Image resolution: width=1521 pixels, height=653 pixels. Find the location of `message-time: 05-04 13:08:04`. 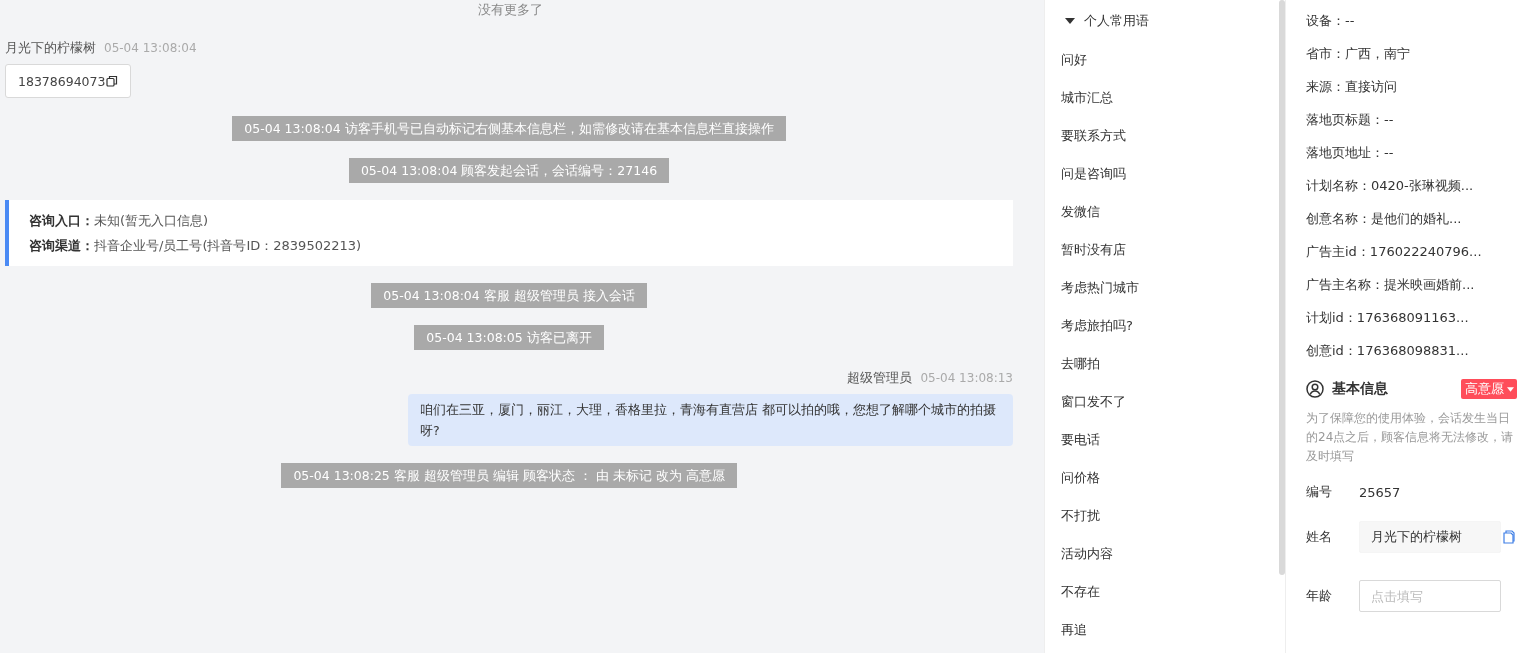

message-time: 05-04 13:08:04 is located at coordinates (150, 48).